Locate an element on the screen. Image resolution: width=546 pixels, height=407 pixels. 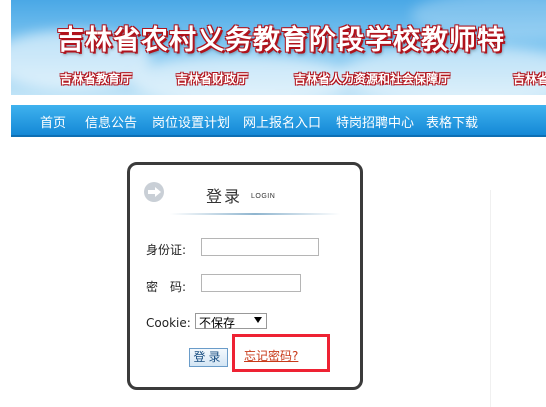
department-label: 吉林省人力资源和社会保障厅 is located at coordinates (372, 79).